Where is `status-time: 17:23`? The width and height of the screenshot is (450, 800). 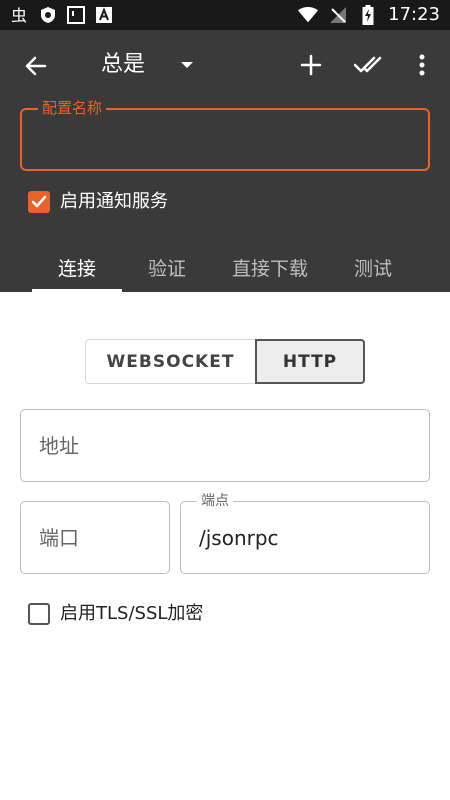 status-time: 17:23 is located at coordinates (414, 14).